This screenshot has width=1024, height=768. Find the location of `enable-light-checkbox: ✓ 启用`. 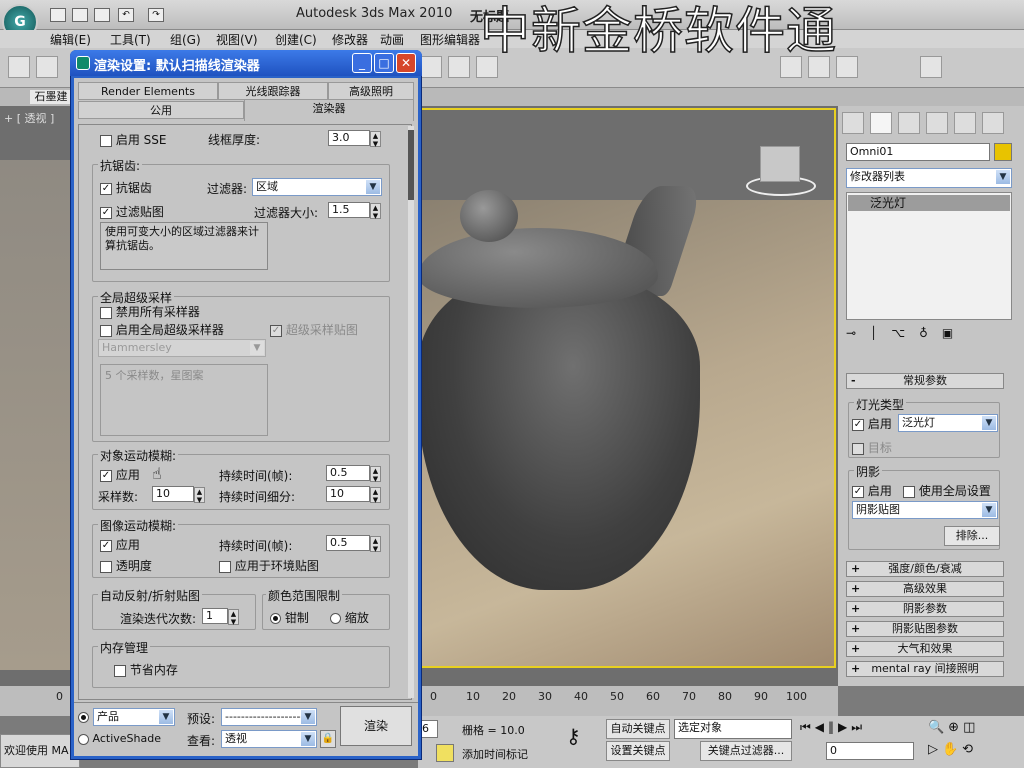

enable-light-checkbox: ✓ 启用 is located at coordinates (872, 423).